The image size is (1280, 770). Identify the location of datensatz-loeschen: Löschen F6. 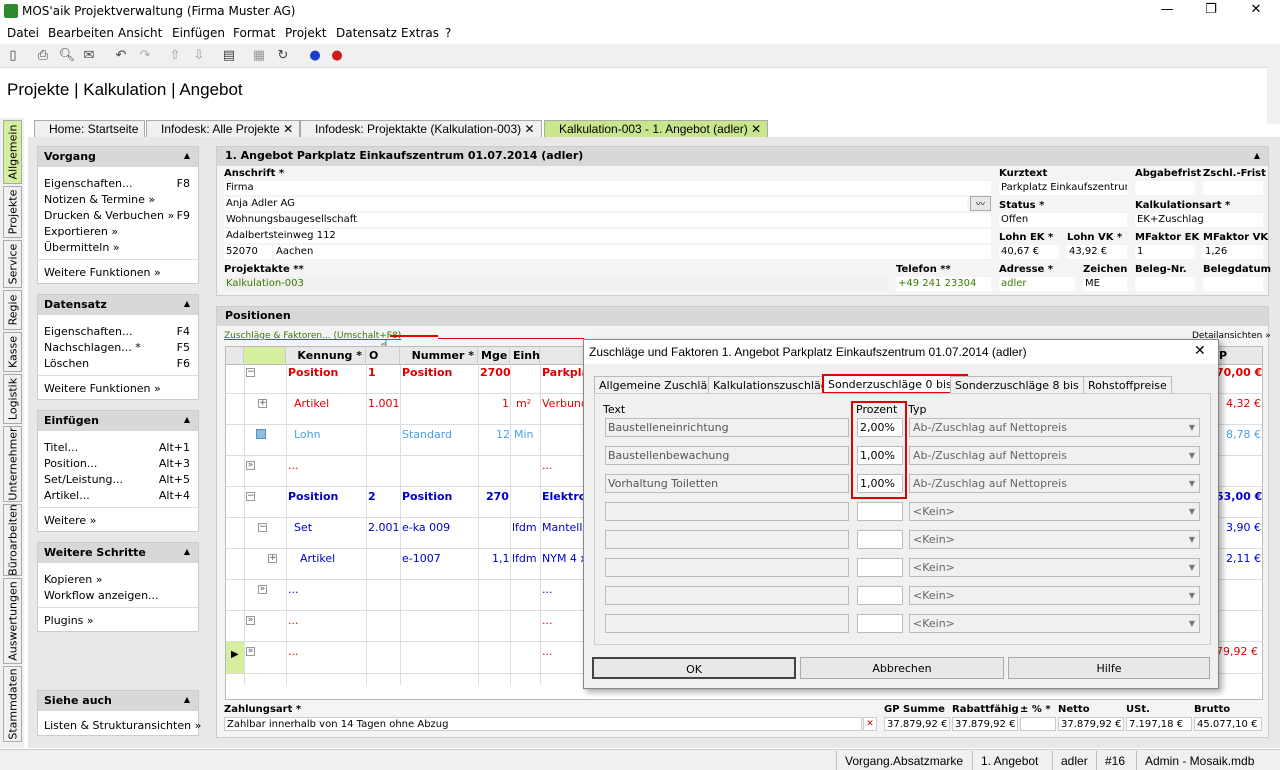
(118, 363).